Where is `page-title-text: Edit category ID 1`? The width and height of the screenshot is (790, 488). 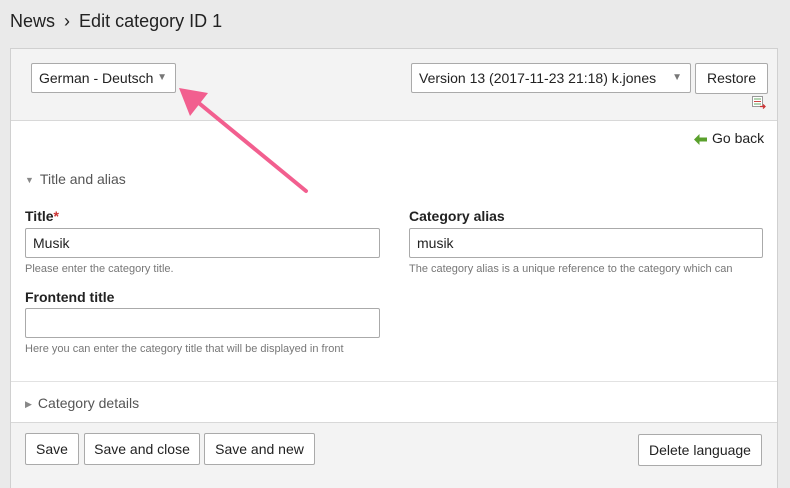
page-title-text: Edit category ID 1 is located at coordinates (151, 21).